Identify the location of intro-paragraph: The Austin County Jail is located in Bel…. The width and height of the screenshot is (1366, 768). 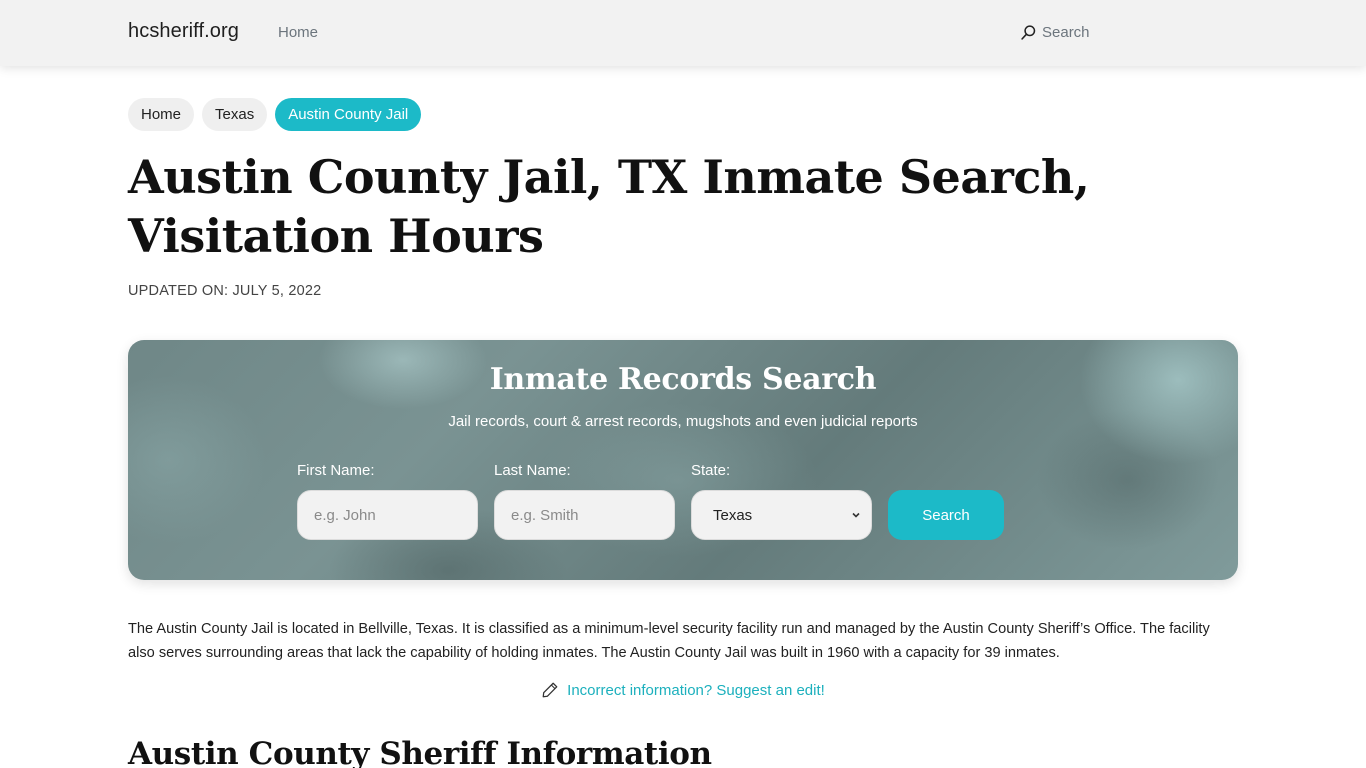
(669, 641).